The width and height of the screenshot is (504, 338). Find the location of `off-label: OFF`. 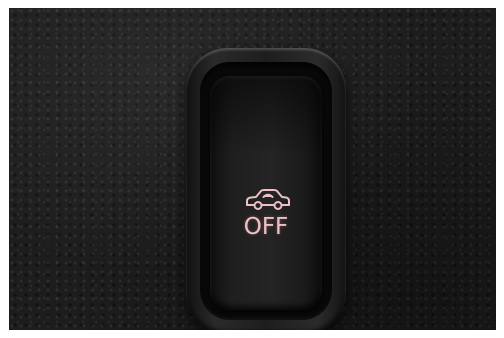

off-label: OFF is located at coordinates (266, 227).